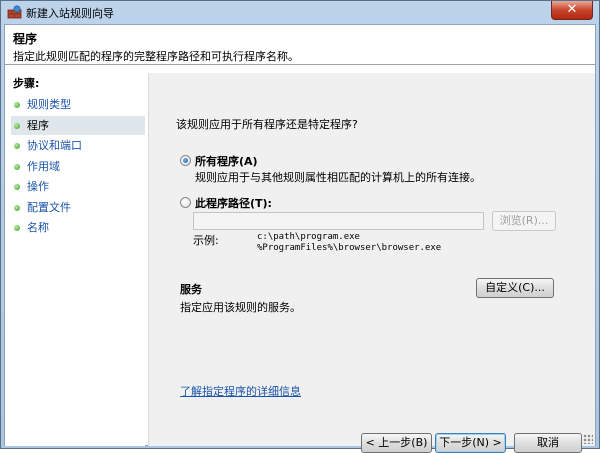 Image resolution: width=600 pixels, height=453 pixels. What do you see at coordinates (185, 202) in the screenshot?
I see `this-program-radio` at bounding box center [185, 202].